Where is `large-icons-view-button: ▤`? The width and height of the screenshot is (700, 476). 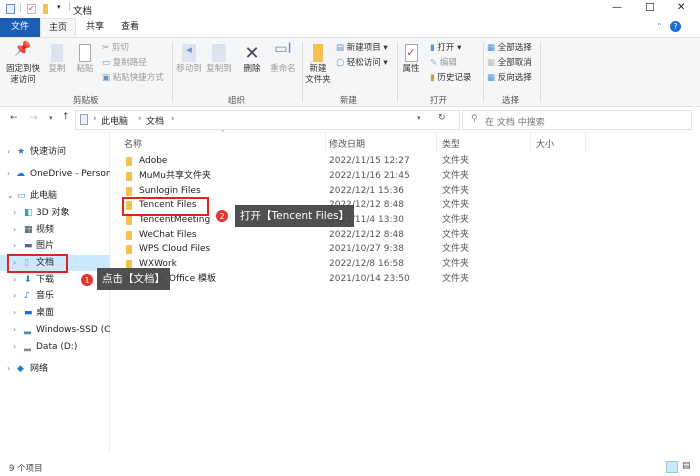
large-icons-view-button: ▤ is located at coordinates (686, 466).